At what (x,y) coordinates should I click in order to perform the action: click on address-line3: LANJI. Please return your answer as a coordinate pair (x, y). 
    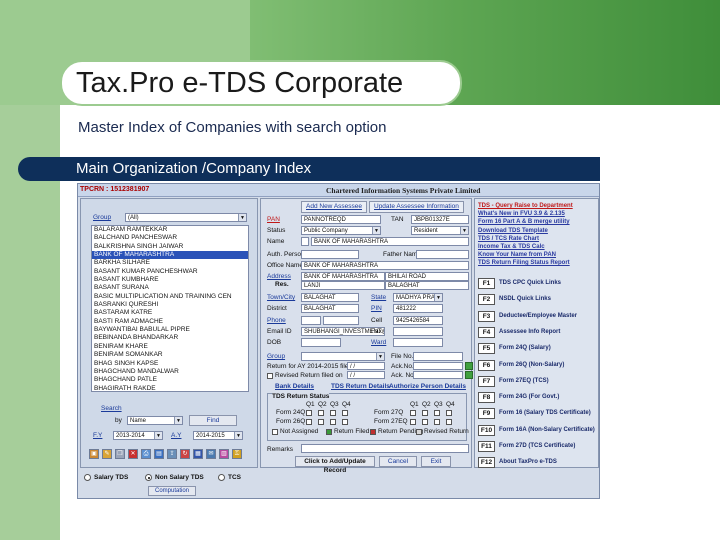
    Looking at the image, I should click on (343, 285).